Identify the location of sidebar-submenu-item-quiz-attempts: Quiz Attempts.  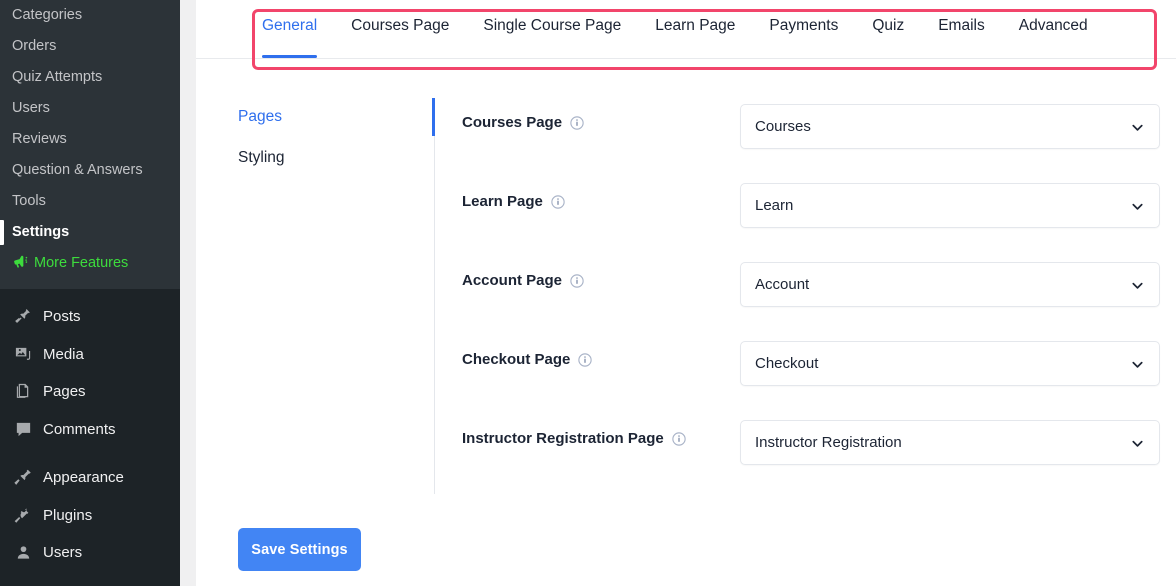
(90, 77).